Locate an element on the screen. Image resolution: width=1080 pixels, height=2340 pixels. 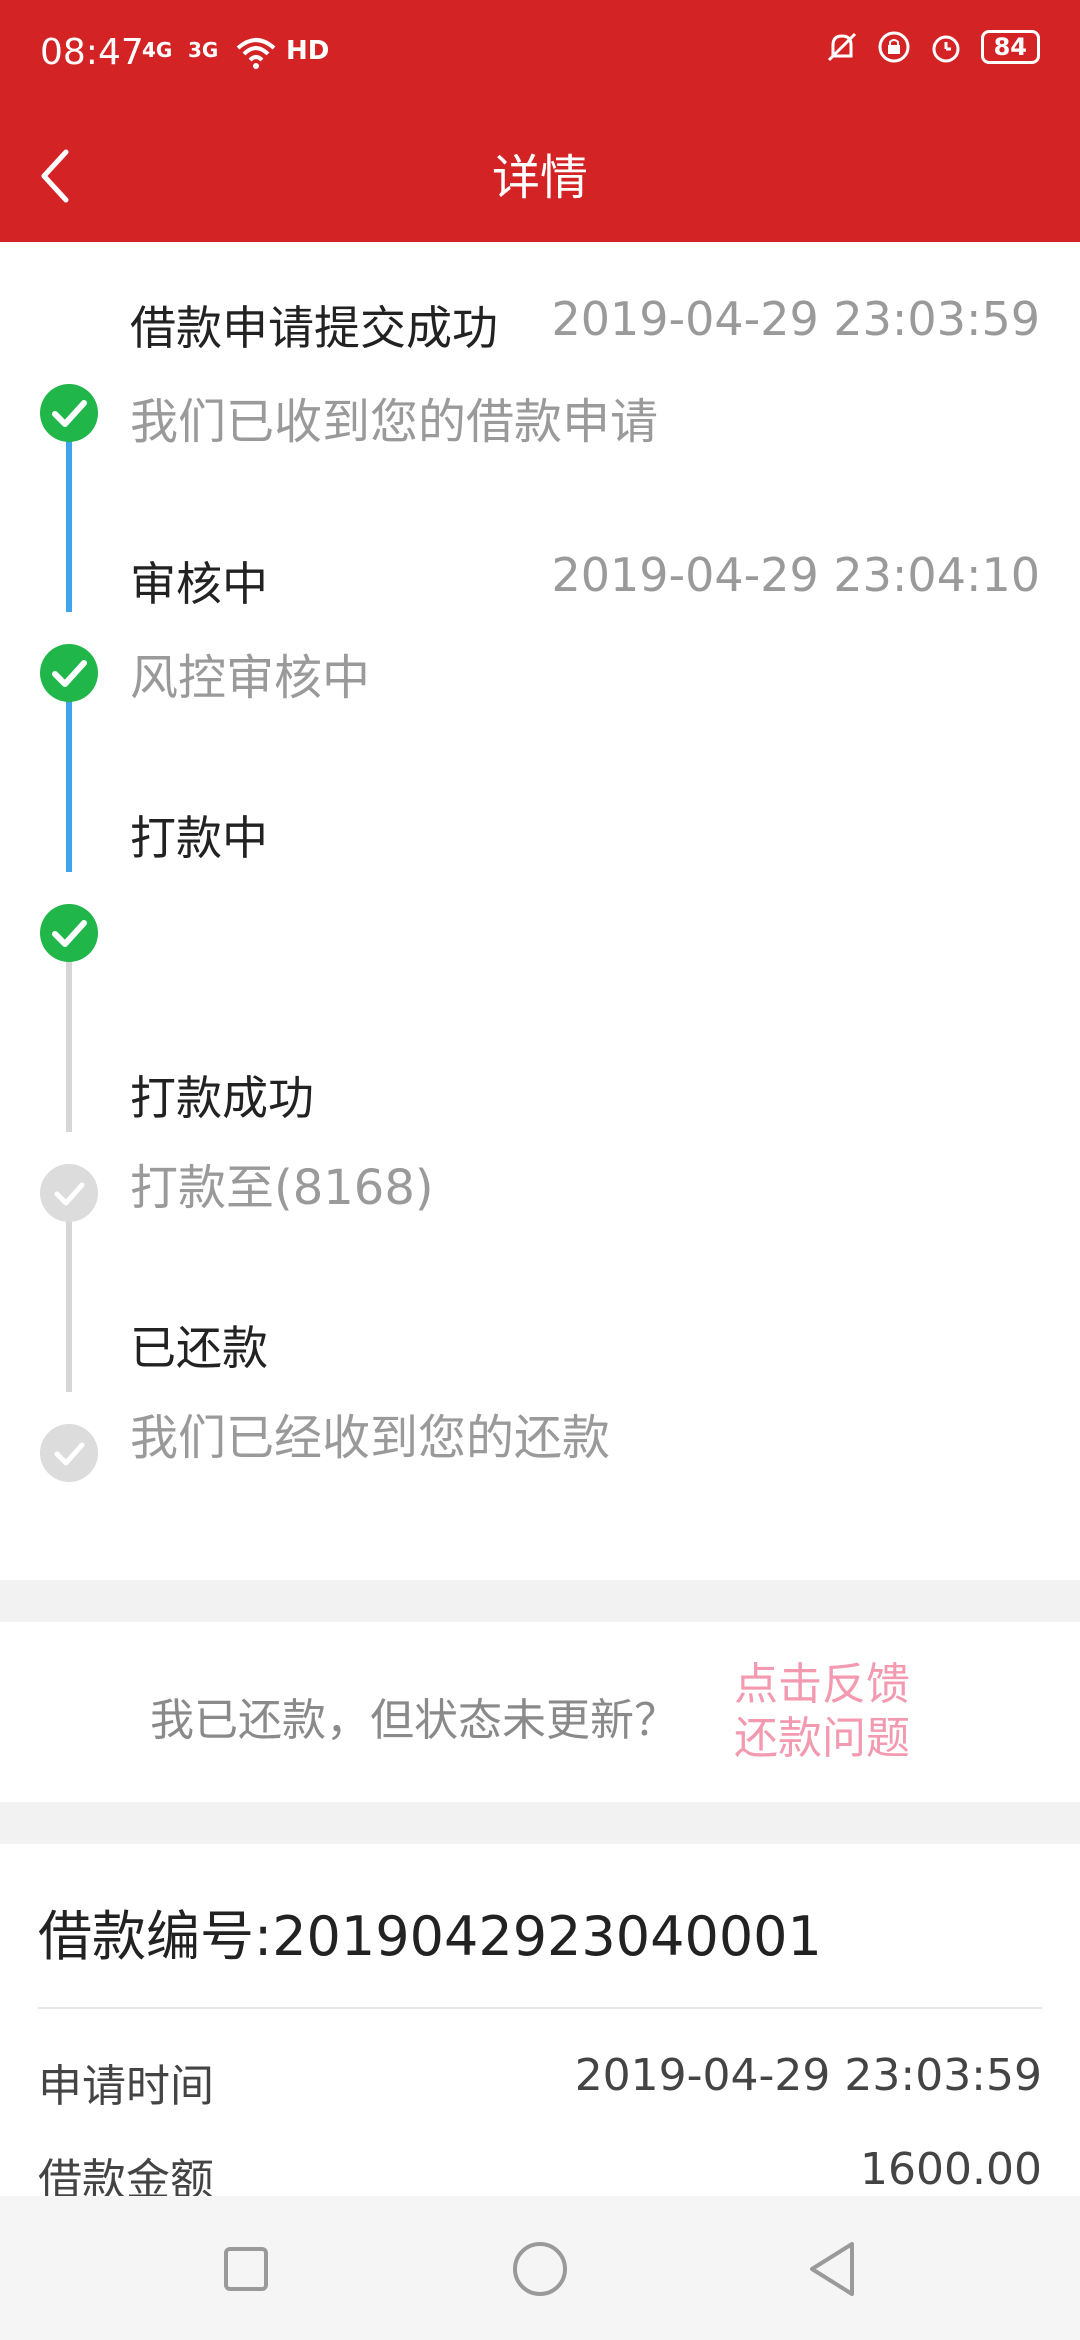
repayment-feedback-bar: 我已还款，但状态未更新？ 点击反馈 还款问题 is located at coordinates (540, 1712).